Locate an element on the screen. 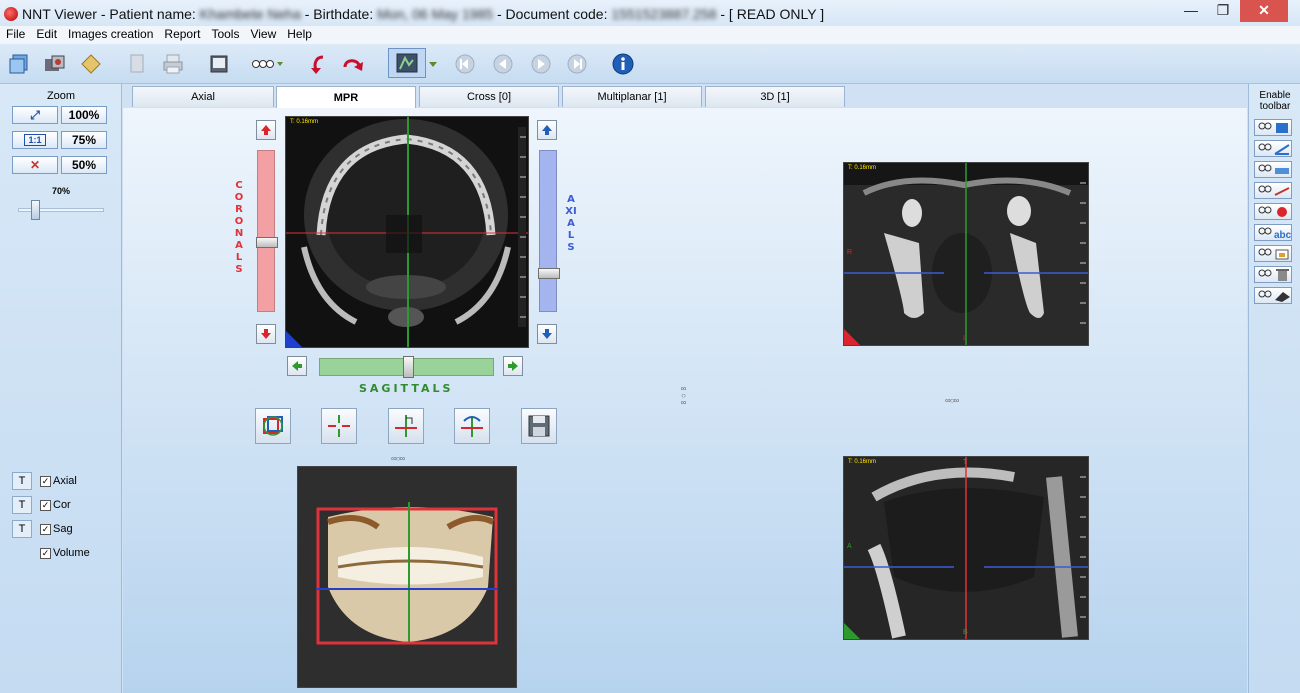  coronal-marker-l: L is located at coordinates (965, 338).